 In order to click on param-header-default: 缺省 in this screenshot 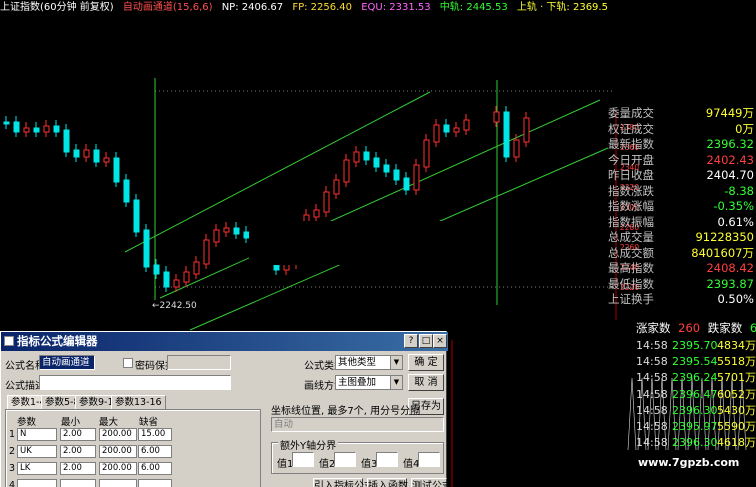, I will do `click(149, 422)`.